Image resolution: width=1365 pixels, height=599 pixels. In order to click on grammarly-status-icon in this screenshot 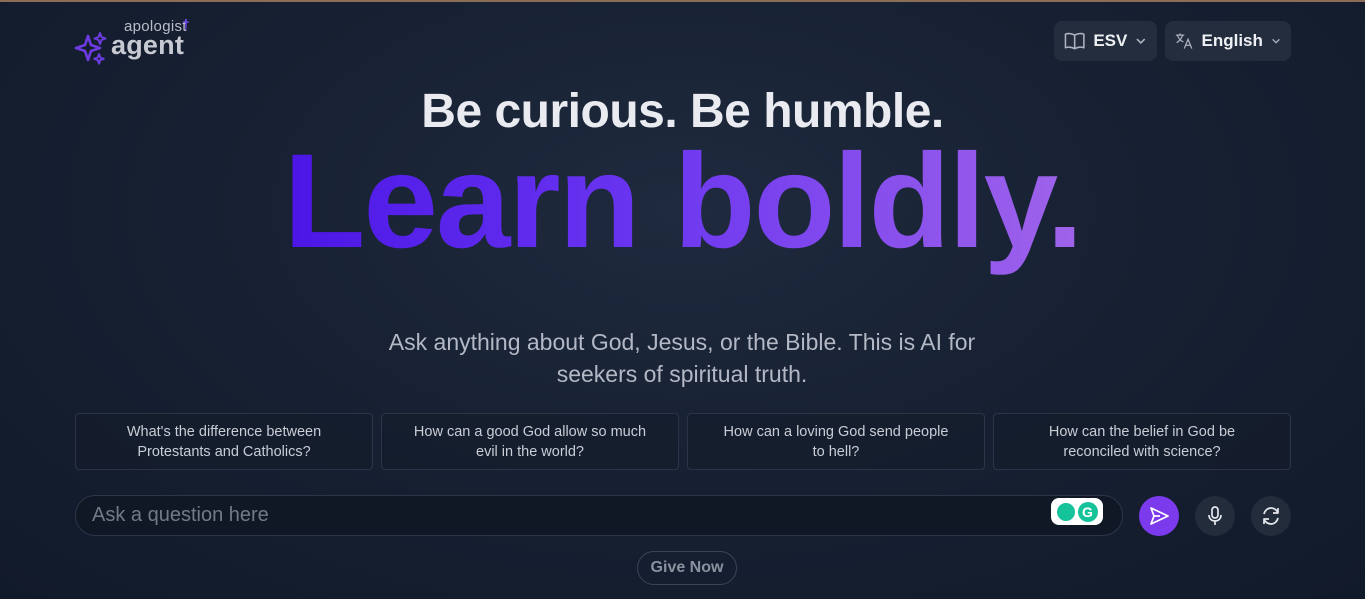, I will do `click(1065, 511)`.